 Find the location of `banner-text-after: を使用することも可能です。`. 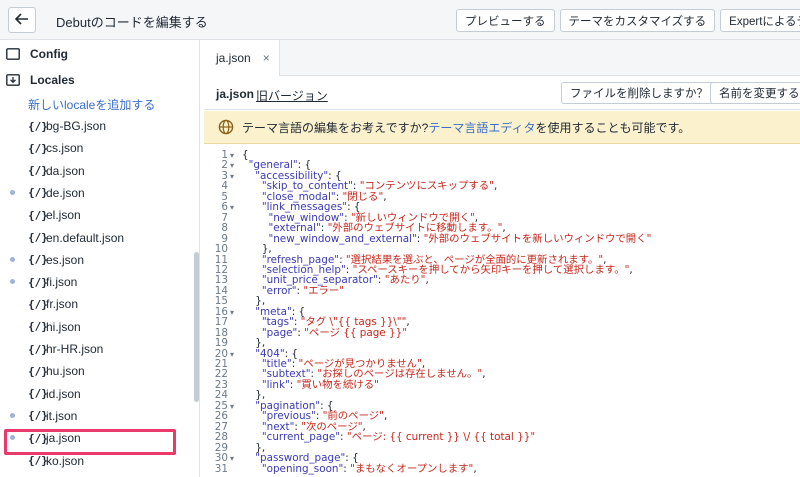

banner-text-after: を使用することも可能です。 is located at coordinates (613, 127).